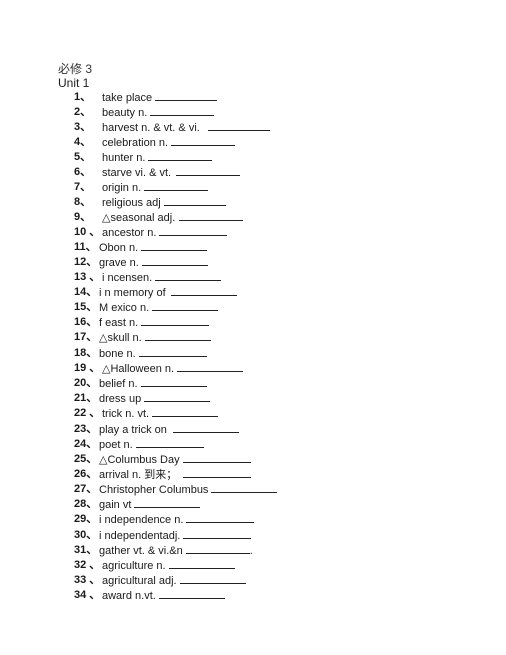 The width and height of the screenshot is (506, 655). I want to click on vocab-item: 9、 △seasonal adj., so click(253, 217).